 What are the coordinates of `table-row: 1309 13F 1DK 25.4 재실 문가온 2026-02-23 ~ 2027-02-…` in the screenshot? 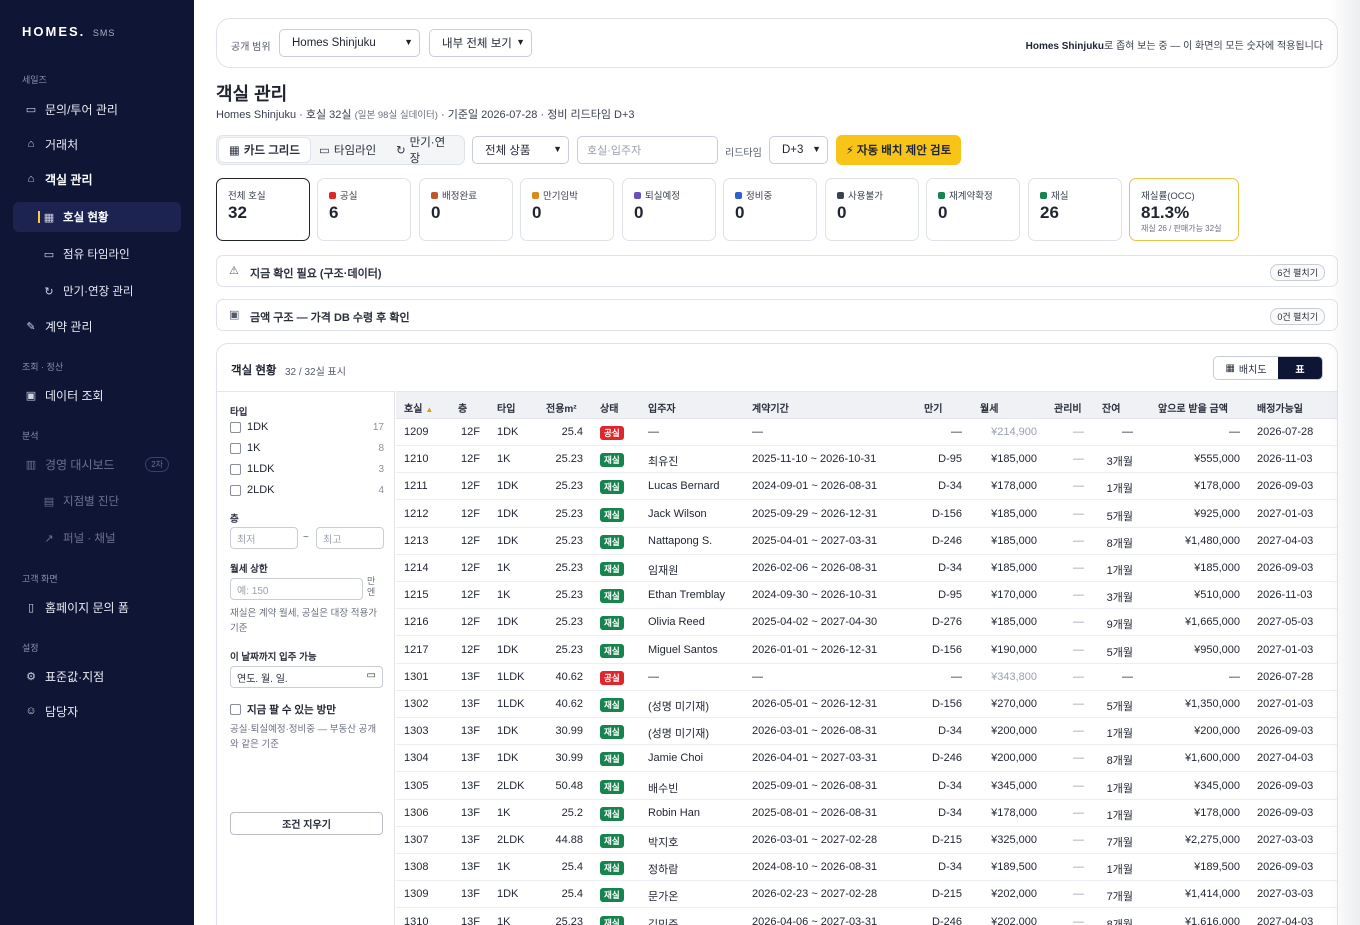 It's located at (866, 895).